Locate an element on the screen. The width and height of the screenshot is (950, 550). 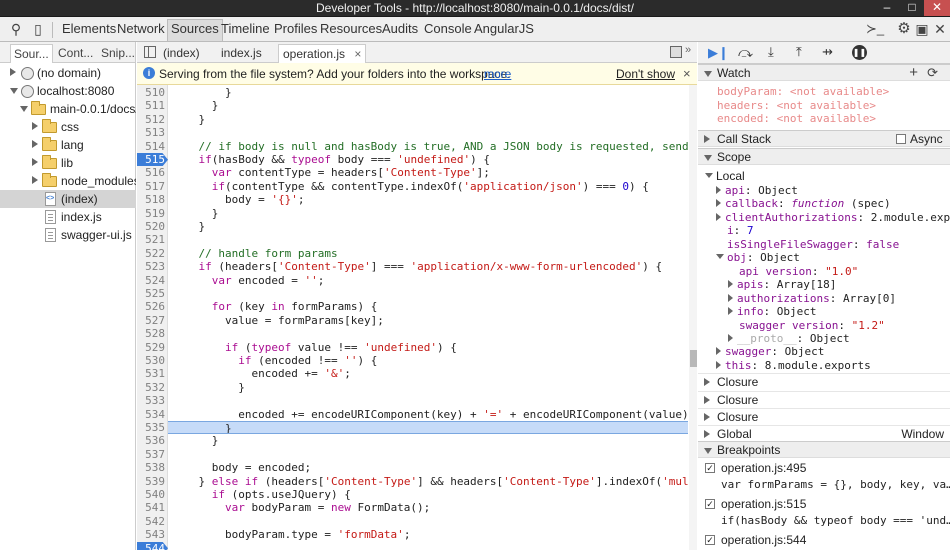
scope-property: isSingleFileSwagger: false is located at coordinates (813, 244).